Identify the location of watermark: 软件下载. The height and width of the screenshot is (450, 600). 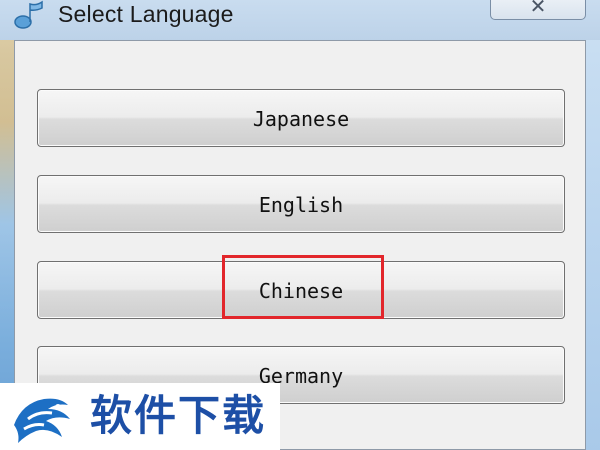
(140, 416).